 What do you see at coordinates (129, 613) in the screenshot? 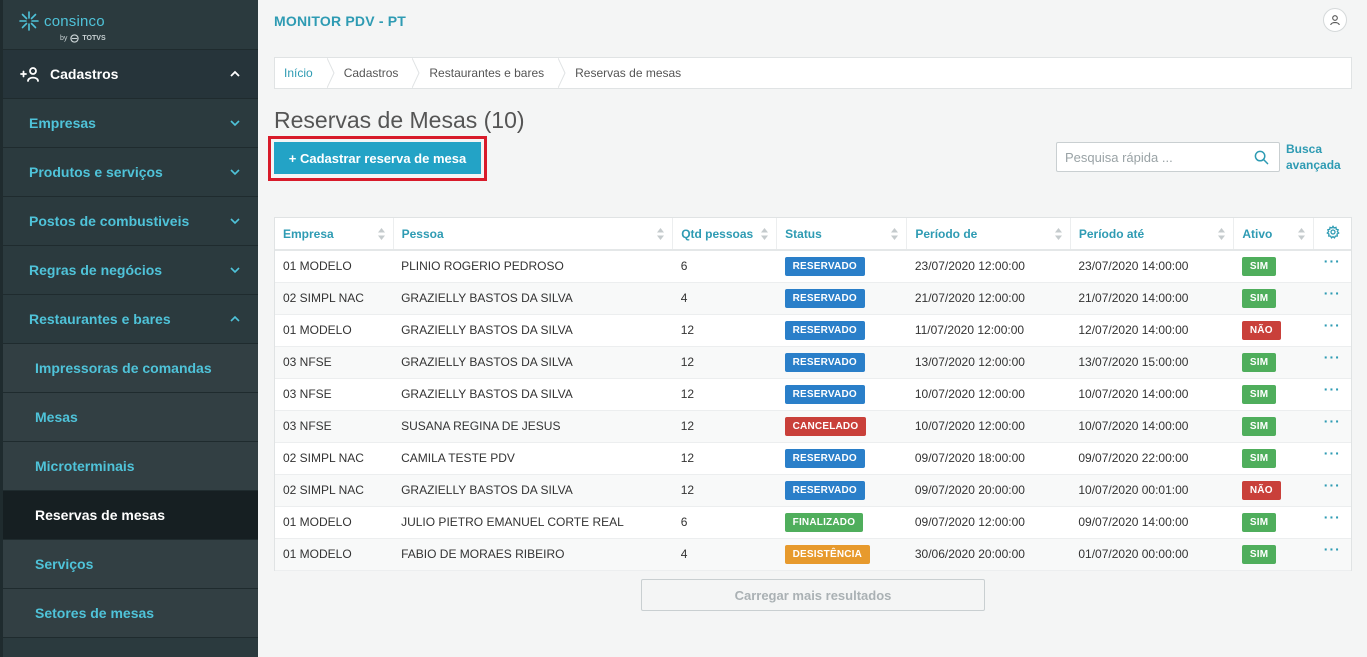
I see `sidebar-subitem-setores-de-mesas: Setores de mesas` at bounding box center [129, 613].